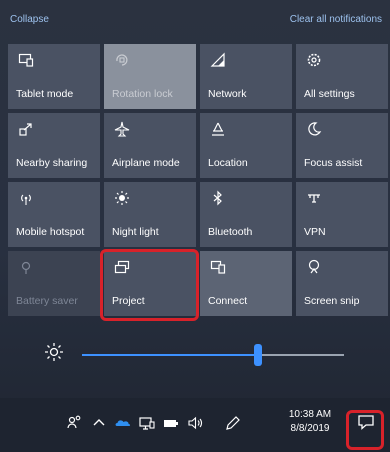  What do you see at coordinates (54, 76) in the screenshot?
I see `tile-tablet-mode: Tablet mode` at bounding box center [54, 76].